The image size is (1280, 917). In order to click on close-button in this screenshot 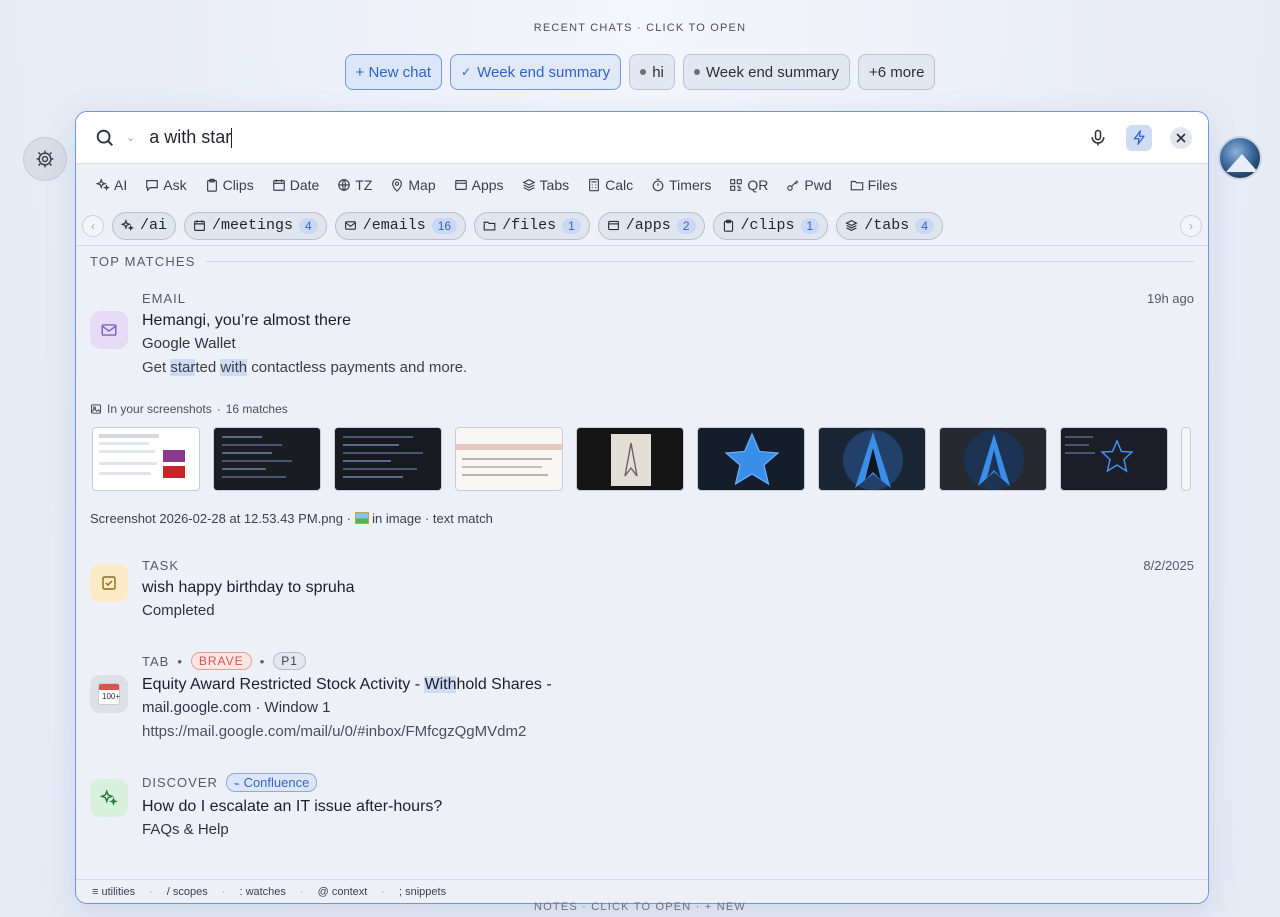, I will do `click(1181, 137)`.